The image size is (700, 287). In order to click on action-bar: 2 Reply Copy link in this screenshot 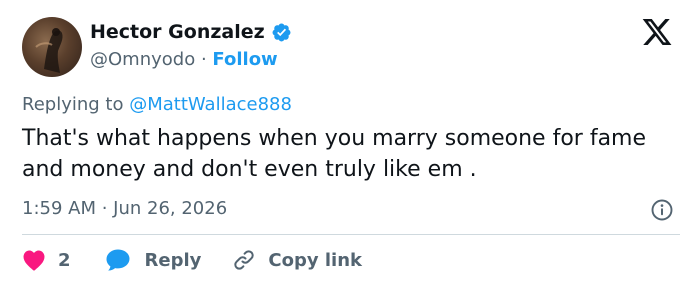, I will do `click(192, 260)`.